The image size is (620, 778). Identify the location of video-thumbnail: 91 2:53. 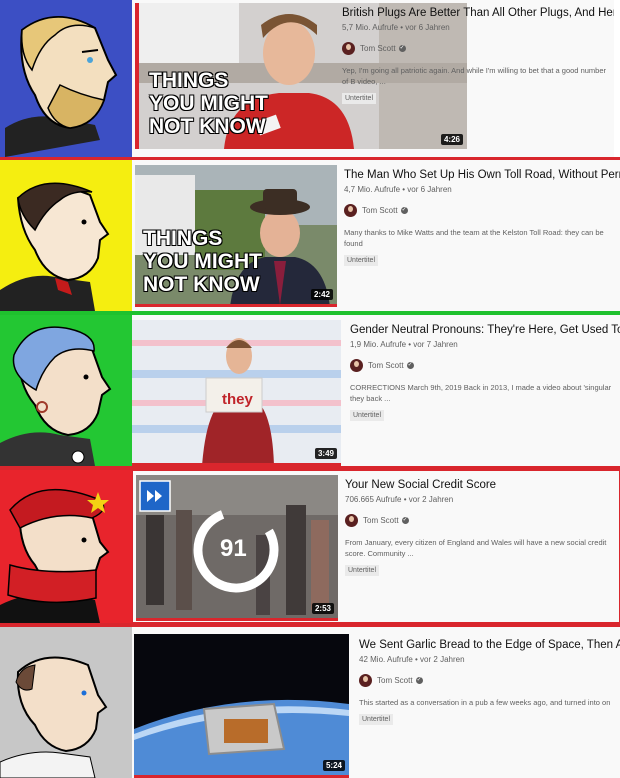
(237, 548).